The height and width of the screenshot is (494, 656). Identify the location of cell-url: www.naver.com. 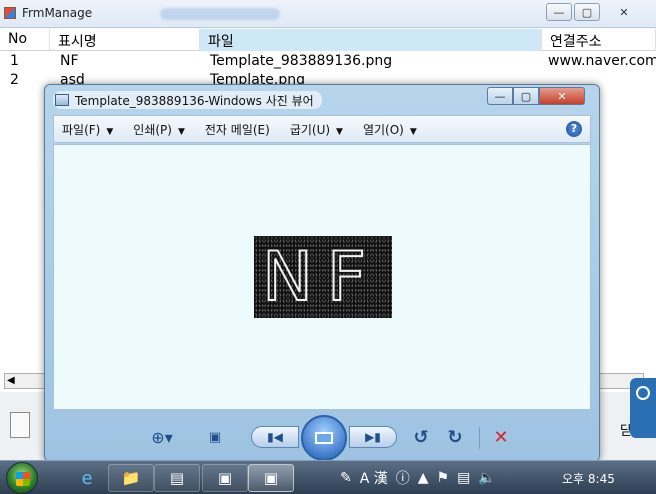
(602, 61).